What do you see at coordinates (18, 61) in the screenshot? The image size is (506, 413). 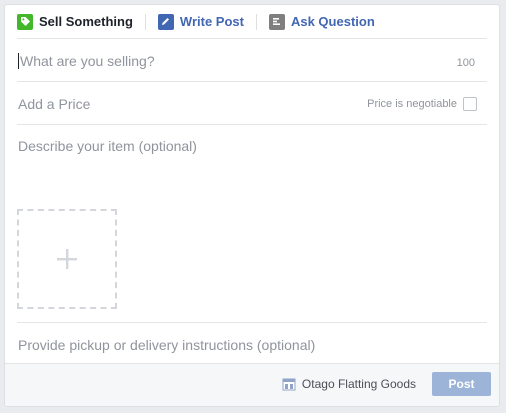 I see `text-cursor` at bounding box center [18, 61].